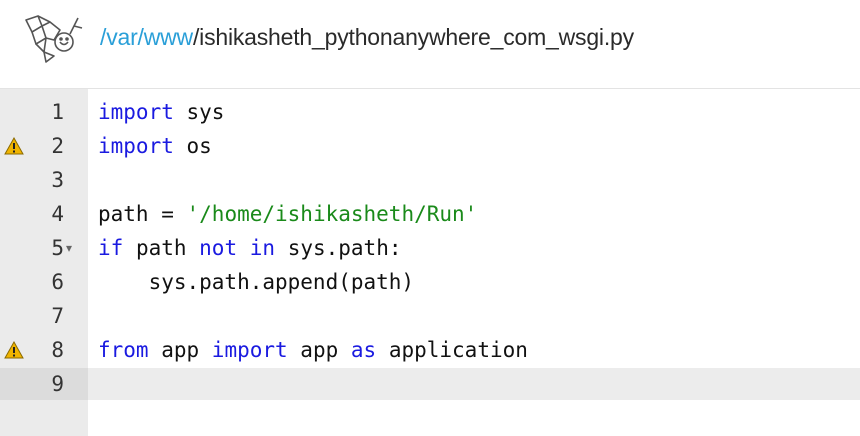 This screenshot has width=860, height=436. Describe the element at coordinates (57, 112) in the screenshot. I see `line-number: 1` at that location.